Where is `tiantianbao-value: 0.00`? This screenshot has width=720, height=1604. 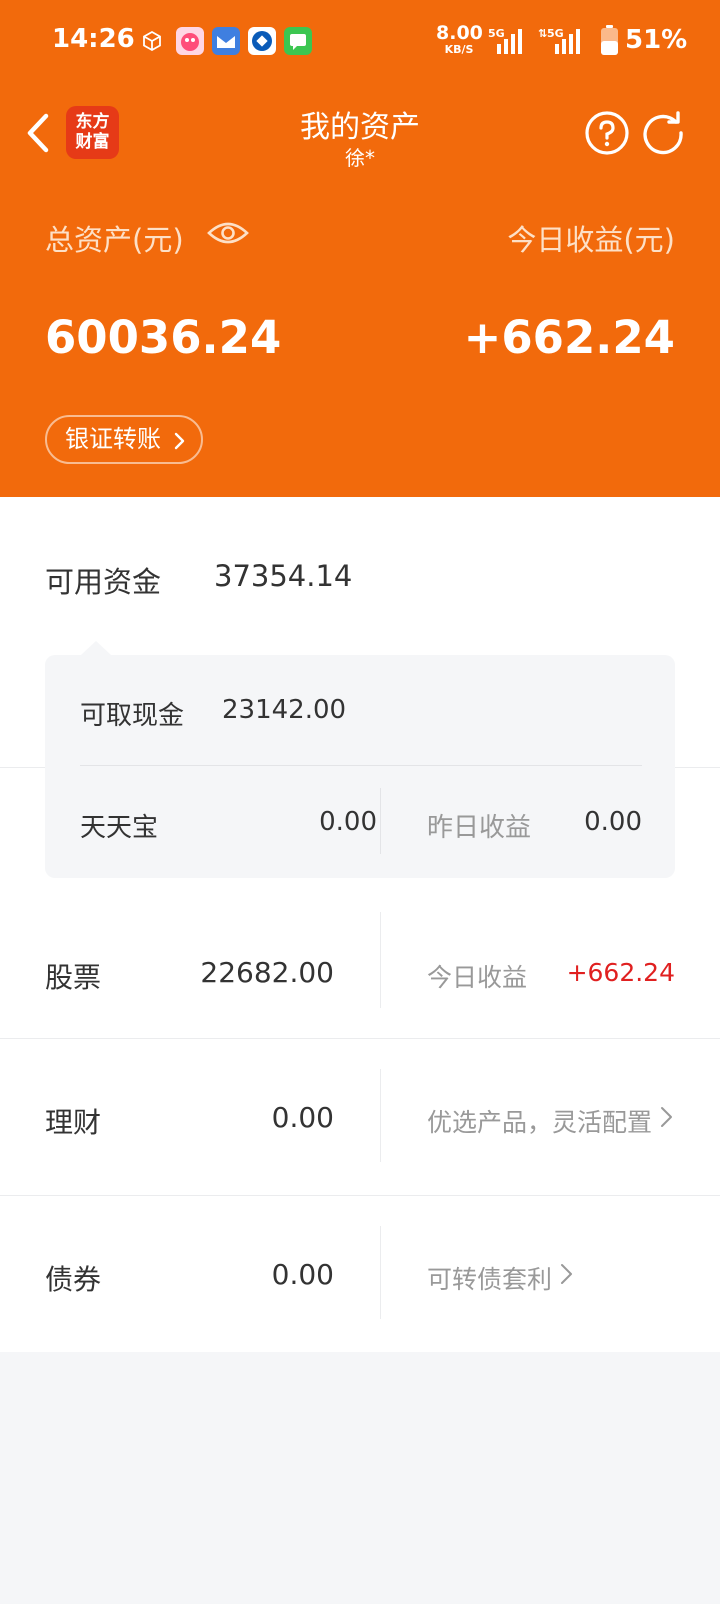
tiantianbao-value: 0.00 is located at coordinates (348, 822).